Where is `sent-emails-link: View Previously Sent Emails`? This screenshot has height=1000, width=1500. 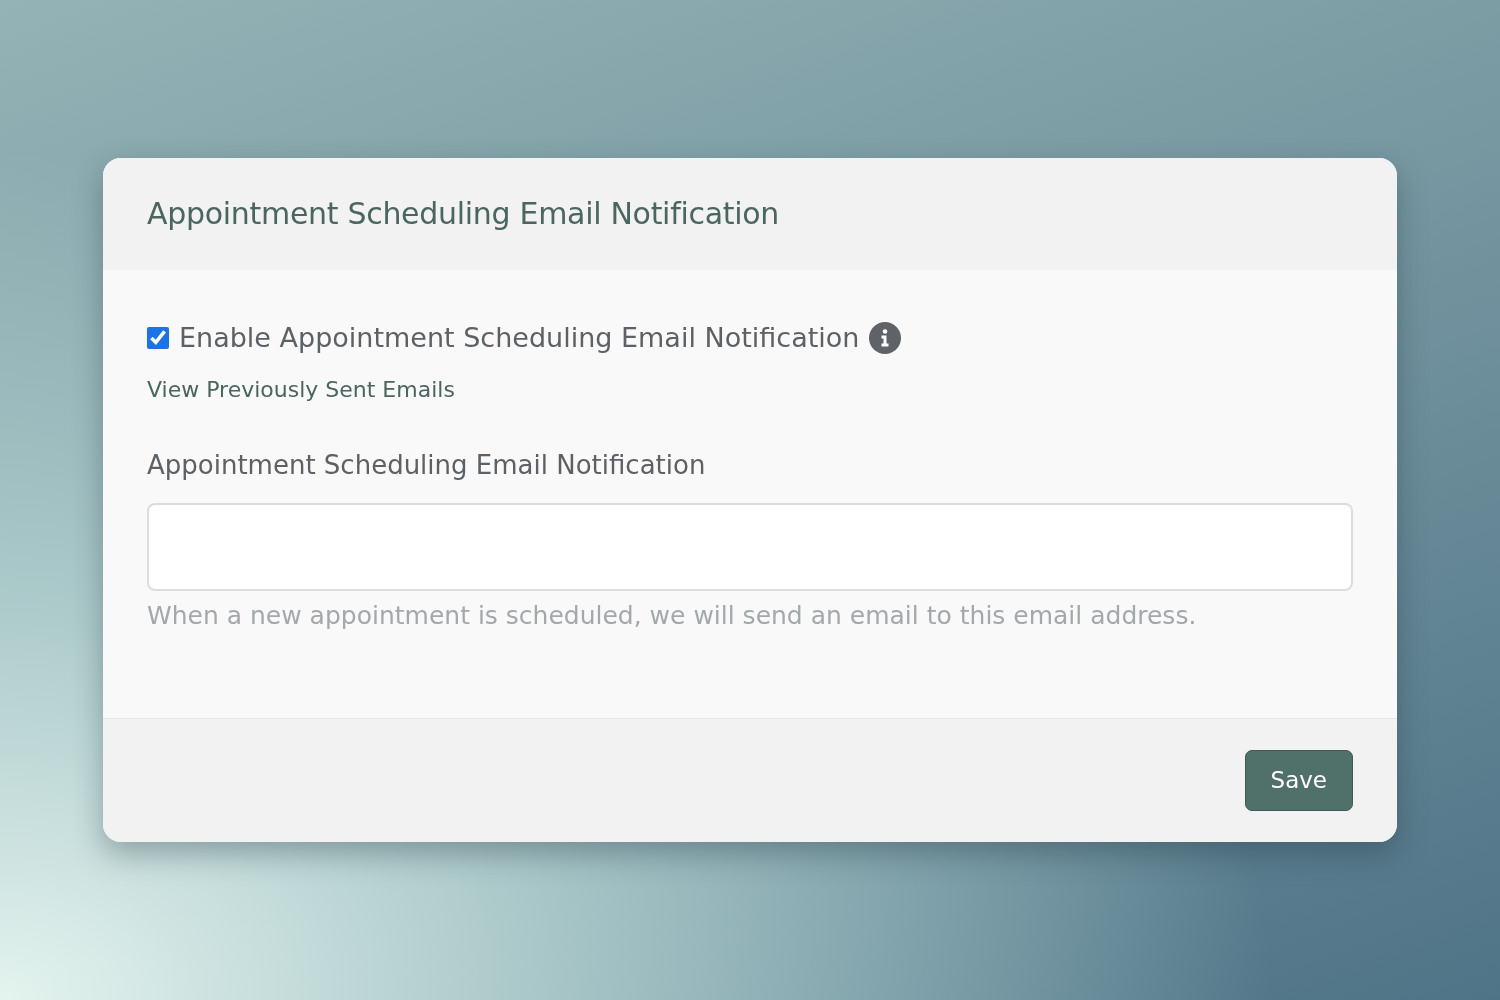 sent-emails-link: View Previously Sent Emails is located at coordinates (301, 389).